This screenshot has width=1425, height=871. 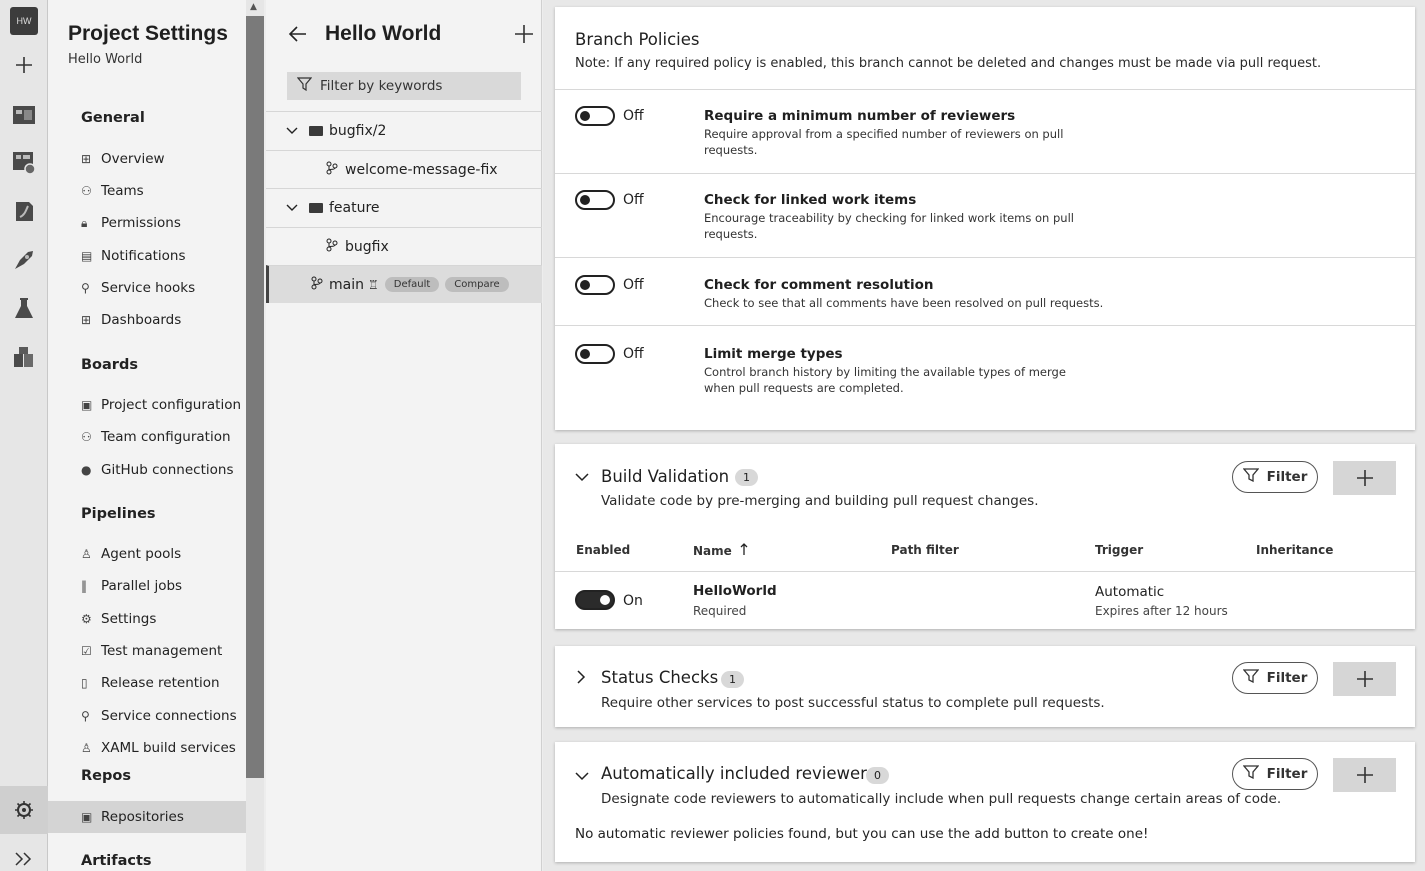 What do you see at coordinates (720, 551) in the screenshot?
I see `col-name: Name` at bounding box center [720, 551].